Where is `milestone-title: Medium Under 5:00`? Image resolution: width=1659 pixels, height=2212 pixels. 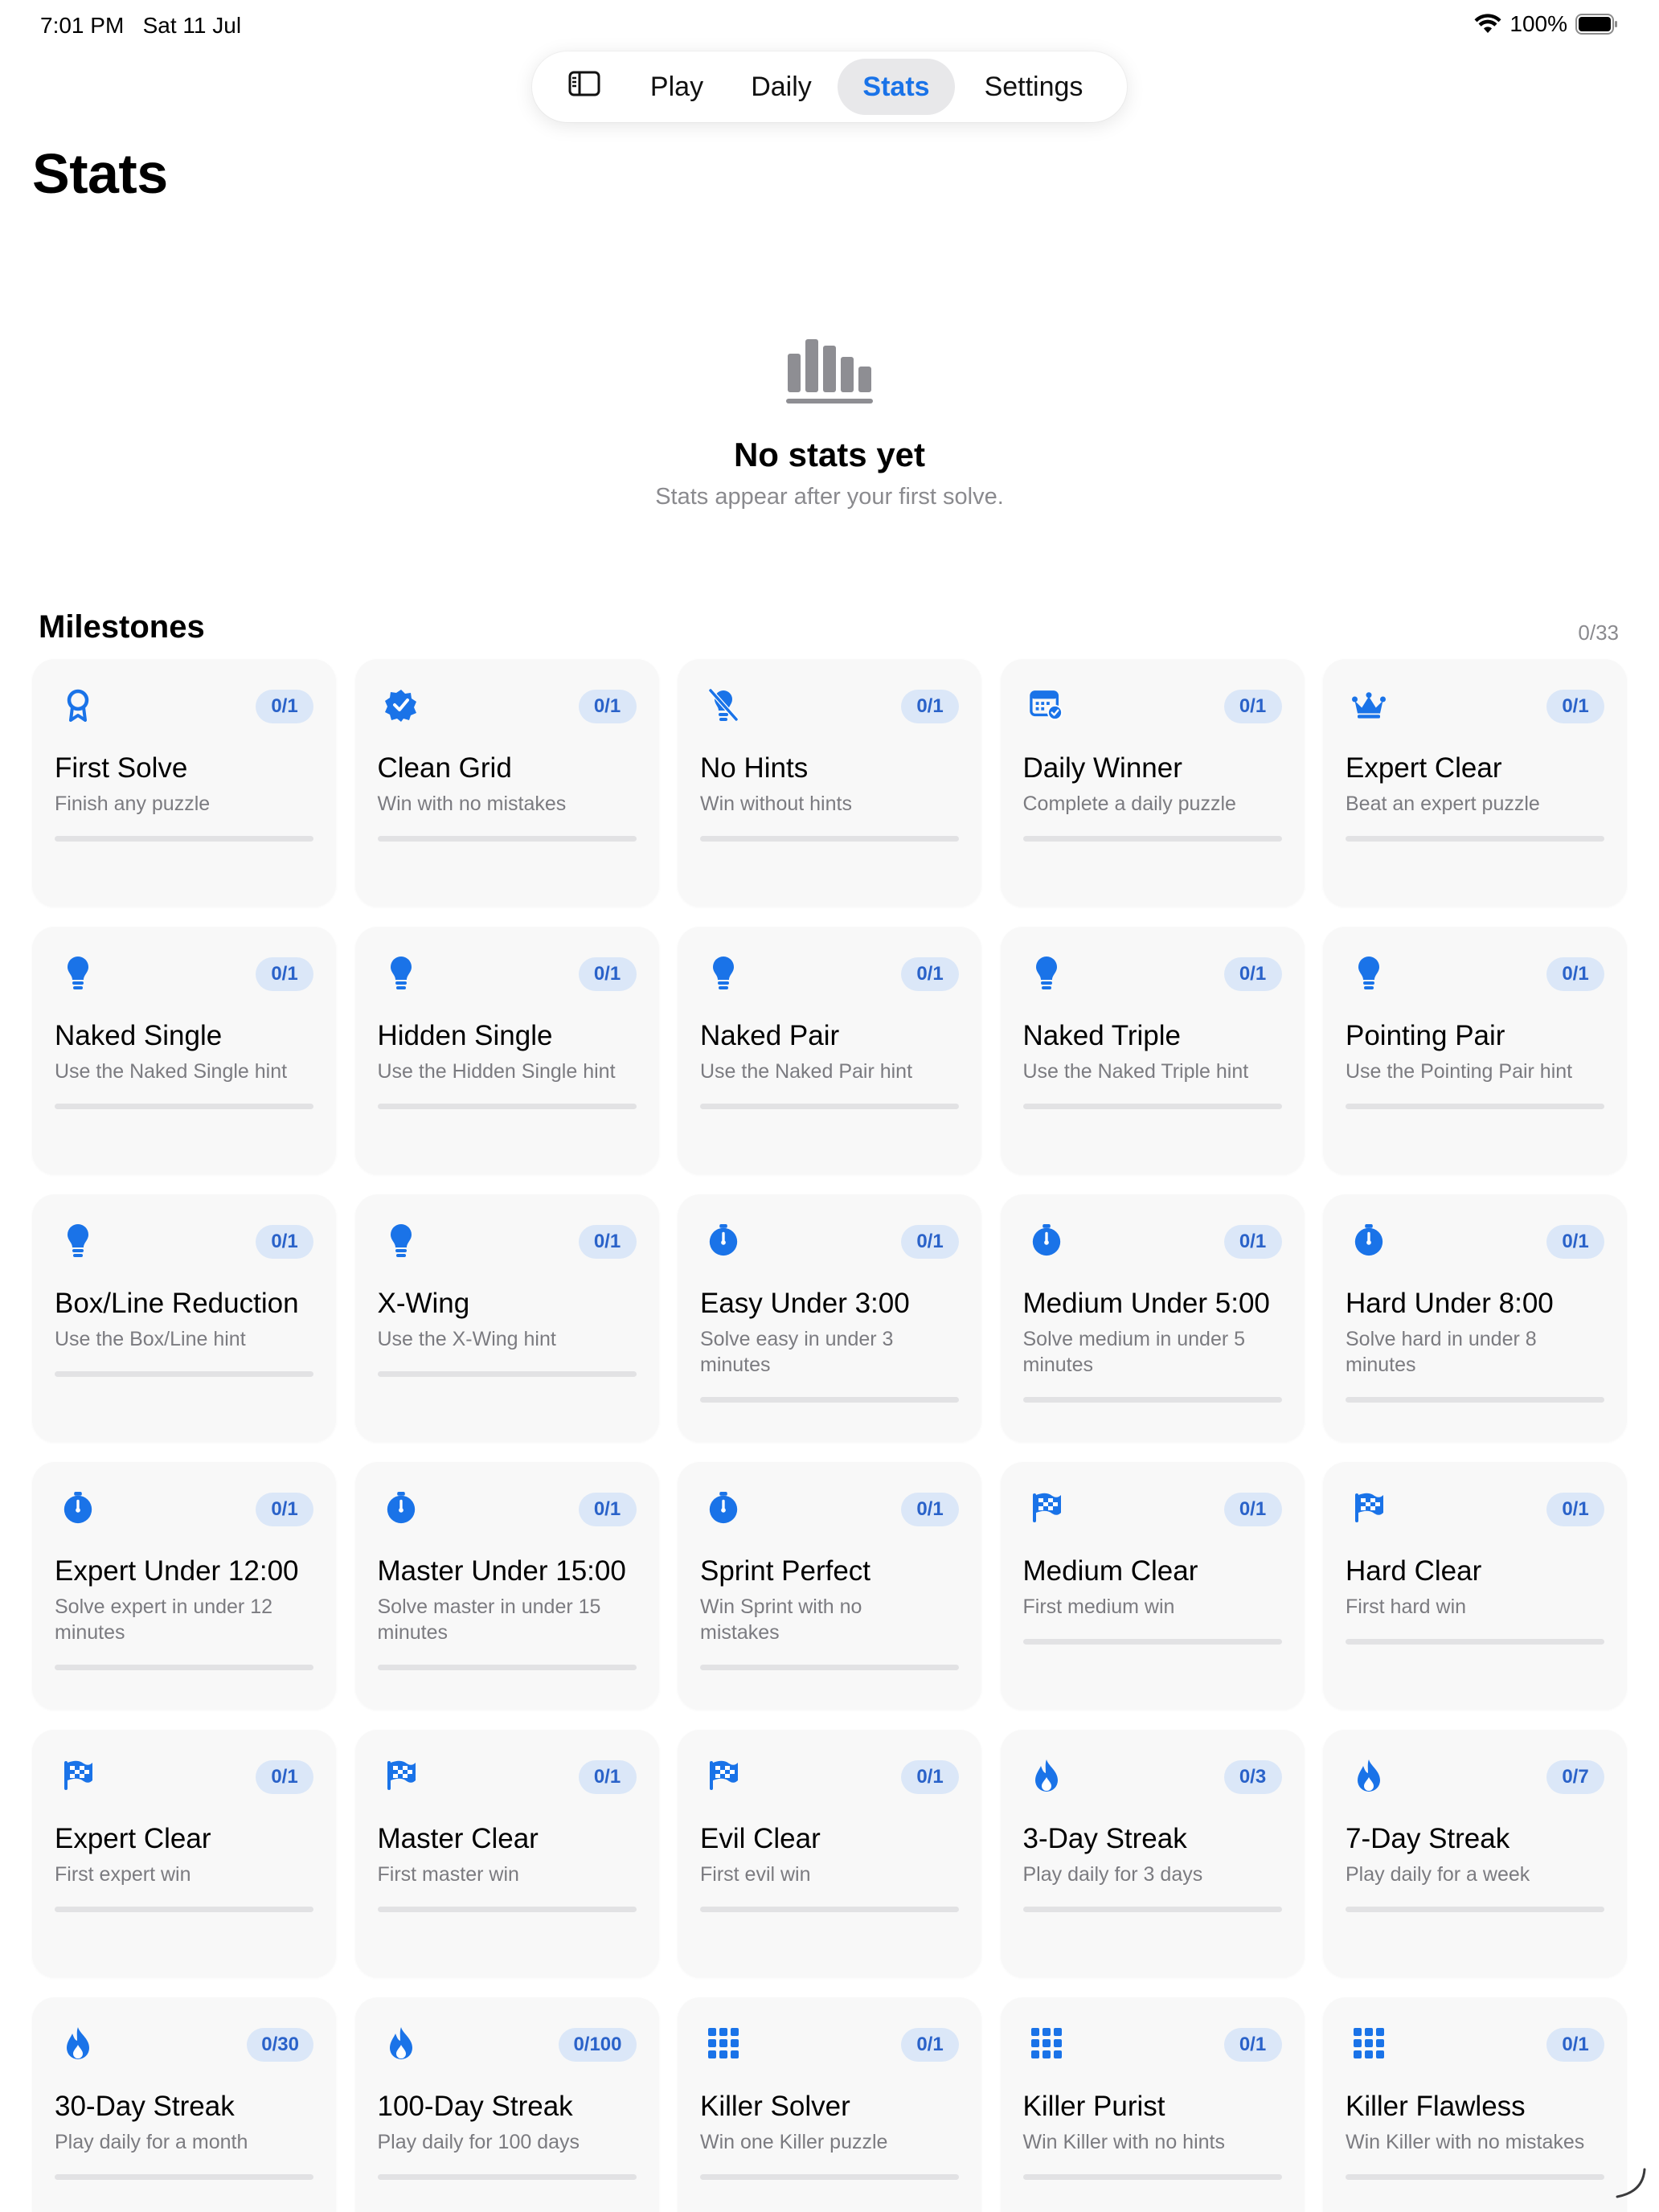
milestone-title: Medium Under 5:00 is located at coordinates (1146, 1303).